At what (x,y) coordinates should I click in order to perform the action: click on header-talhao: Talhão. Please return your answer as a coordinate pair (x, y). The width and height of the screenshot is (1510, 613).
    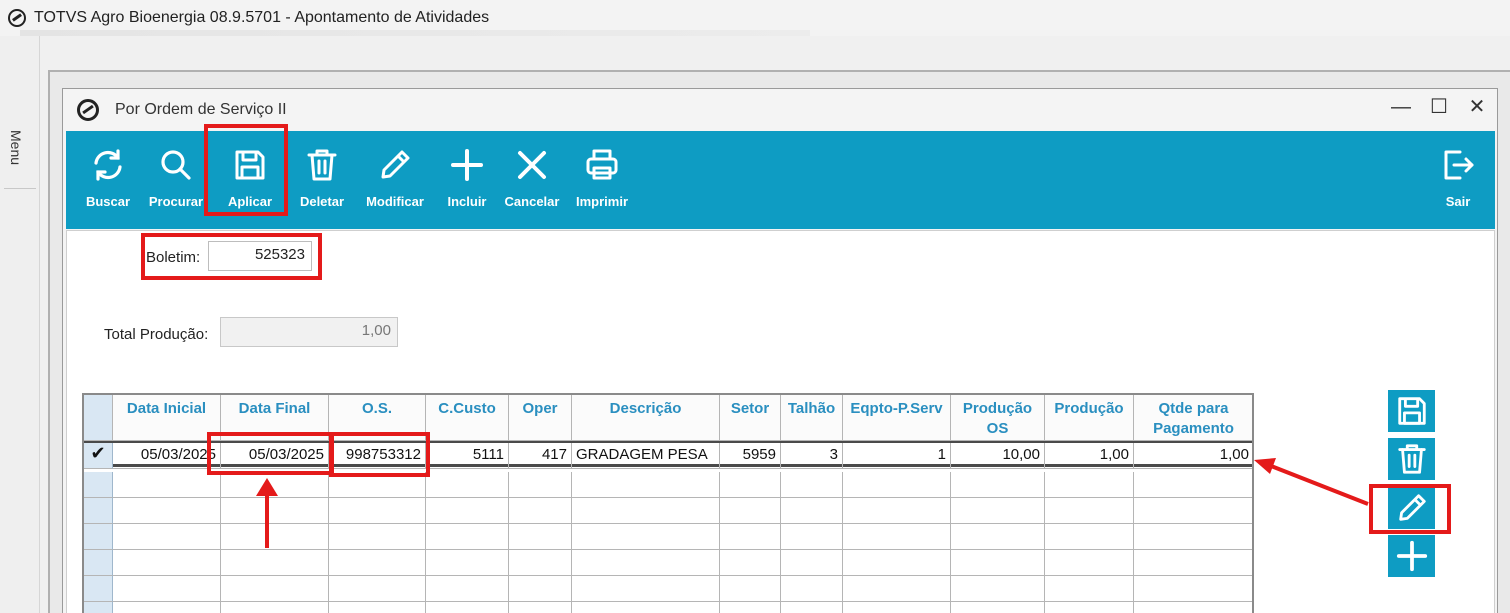
    Looking at the image, I should click on (812, 418).